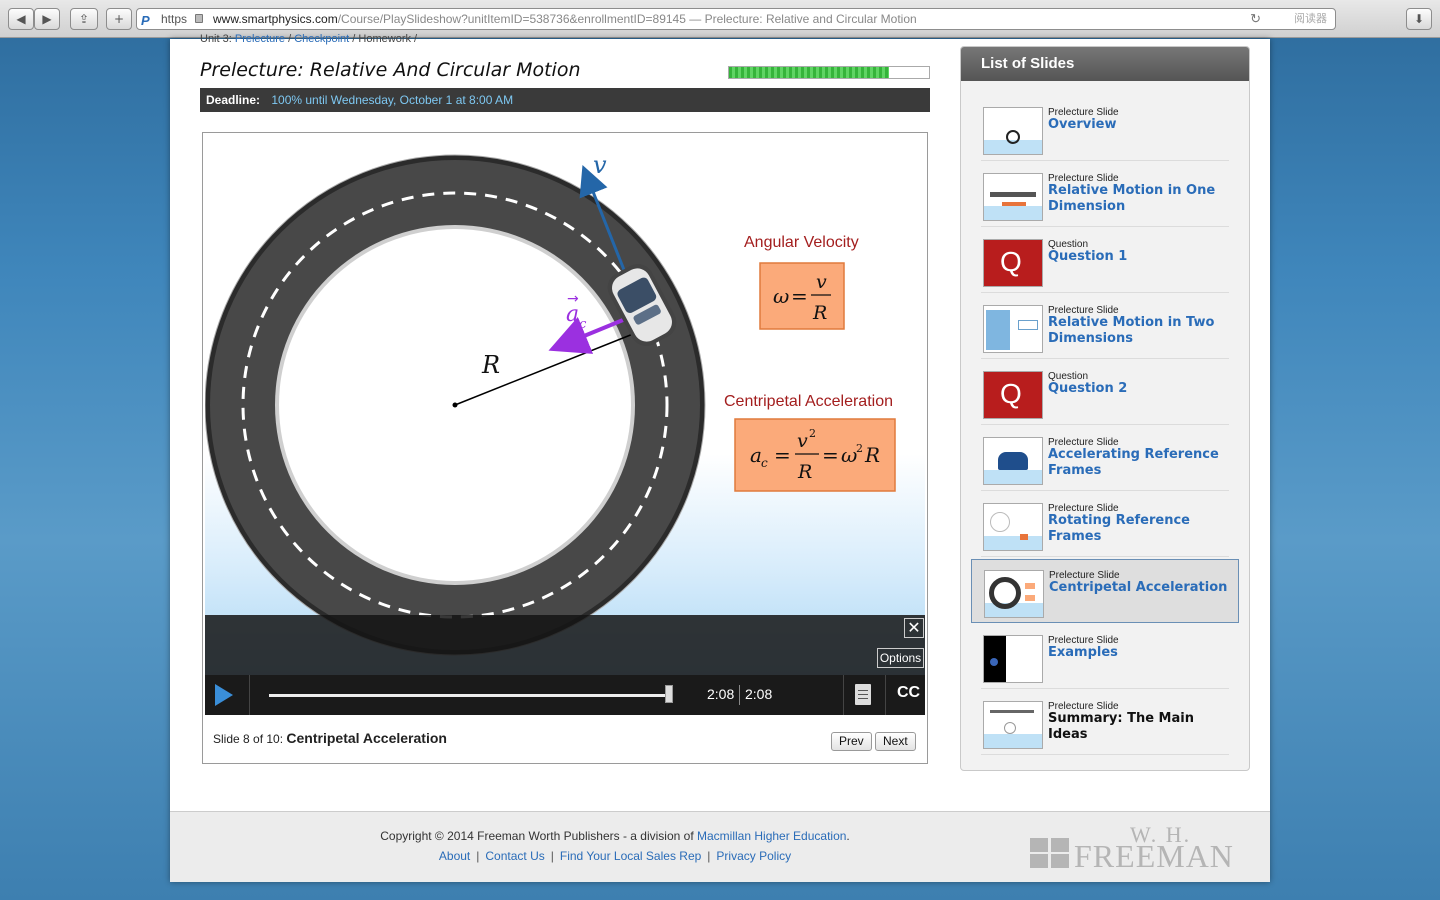  What do you see at coordinates (914, 628) in the screenshot?
I see `close-overlay-button: ✕` at bounding box center [914, 628].